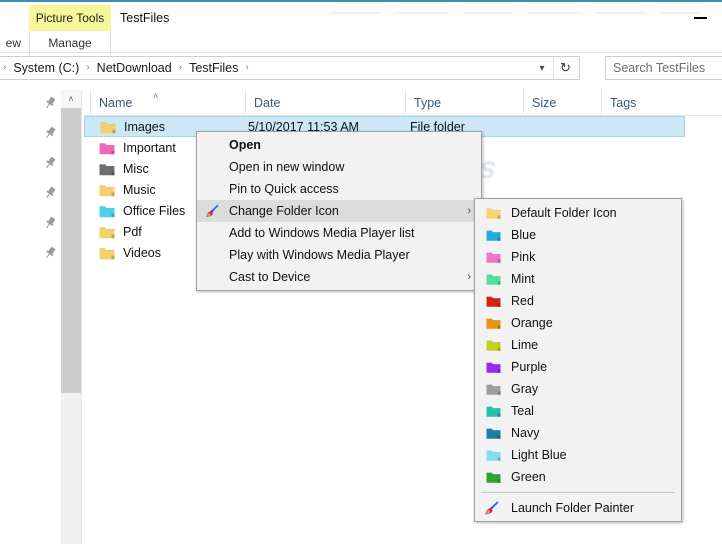 This screenshot has width=722, height=544. Describe the element at coordinates (578, 367) in the screenshot. I see `folder-color-item-purple: Purple` at that location.